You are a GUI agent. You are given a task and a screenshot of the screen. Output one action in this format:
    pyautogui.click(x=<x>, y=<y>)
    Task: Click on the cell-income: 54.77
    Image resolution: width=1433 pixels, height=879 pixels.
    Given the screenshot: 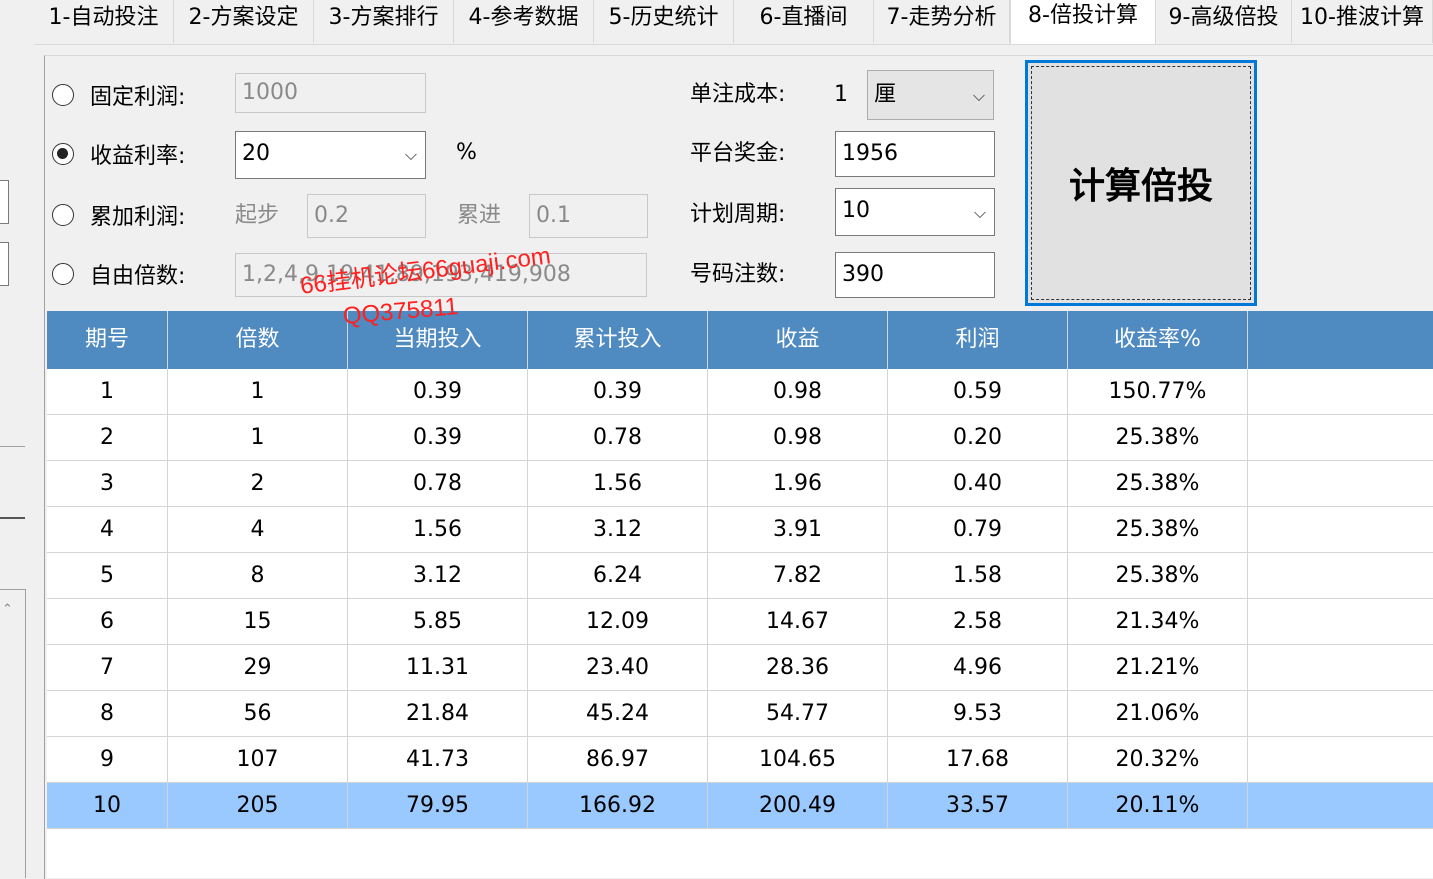 What is the action you would take?
    pyautogui.click(x=798, y=713)
    